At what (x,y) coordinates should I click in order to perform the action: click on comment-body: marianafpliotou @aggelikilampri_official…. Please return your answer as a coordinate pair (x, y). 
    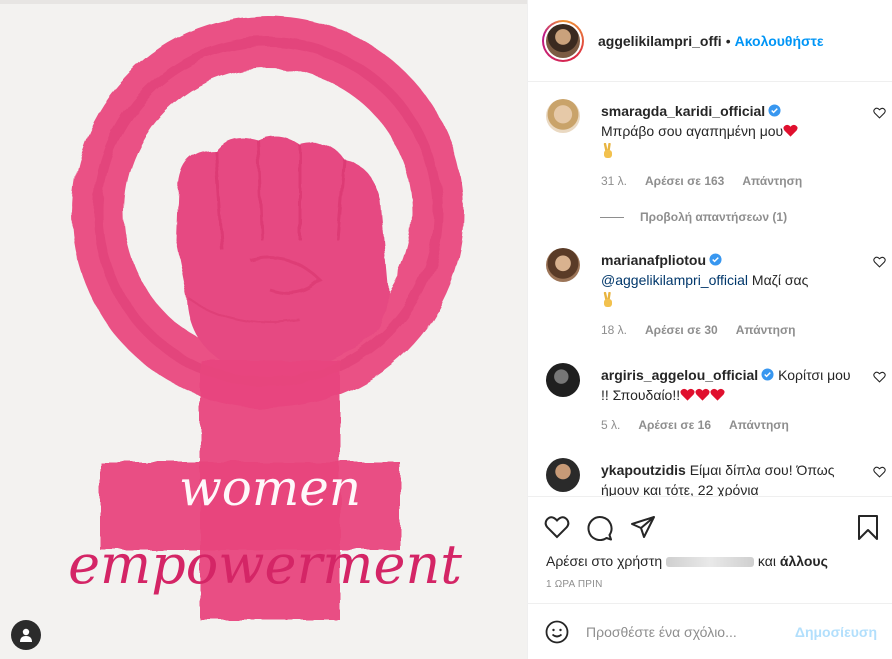
    Looking at the image, I should click on (728, 280).